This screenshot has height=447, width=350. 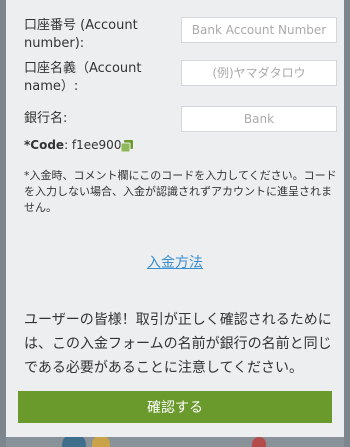 What do you see at coordinates (259, 119) in the screenshot?
I see `bank-name-input` at bounding box center [259, 119].